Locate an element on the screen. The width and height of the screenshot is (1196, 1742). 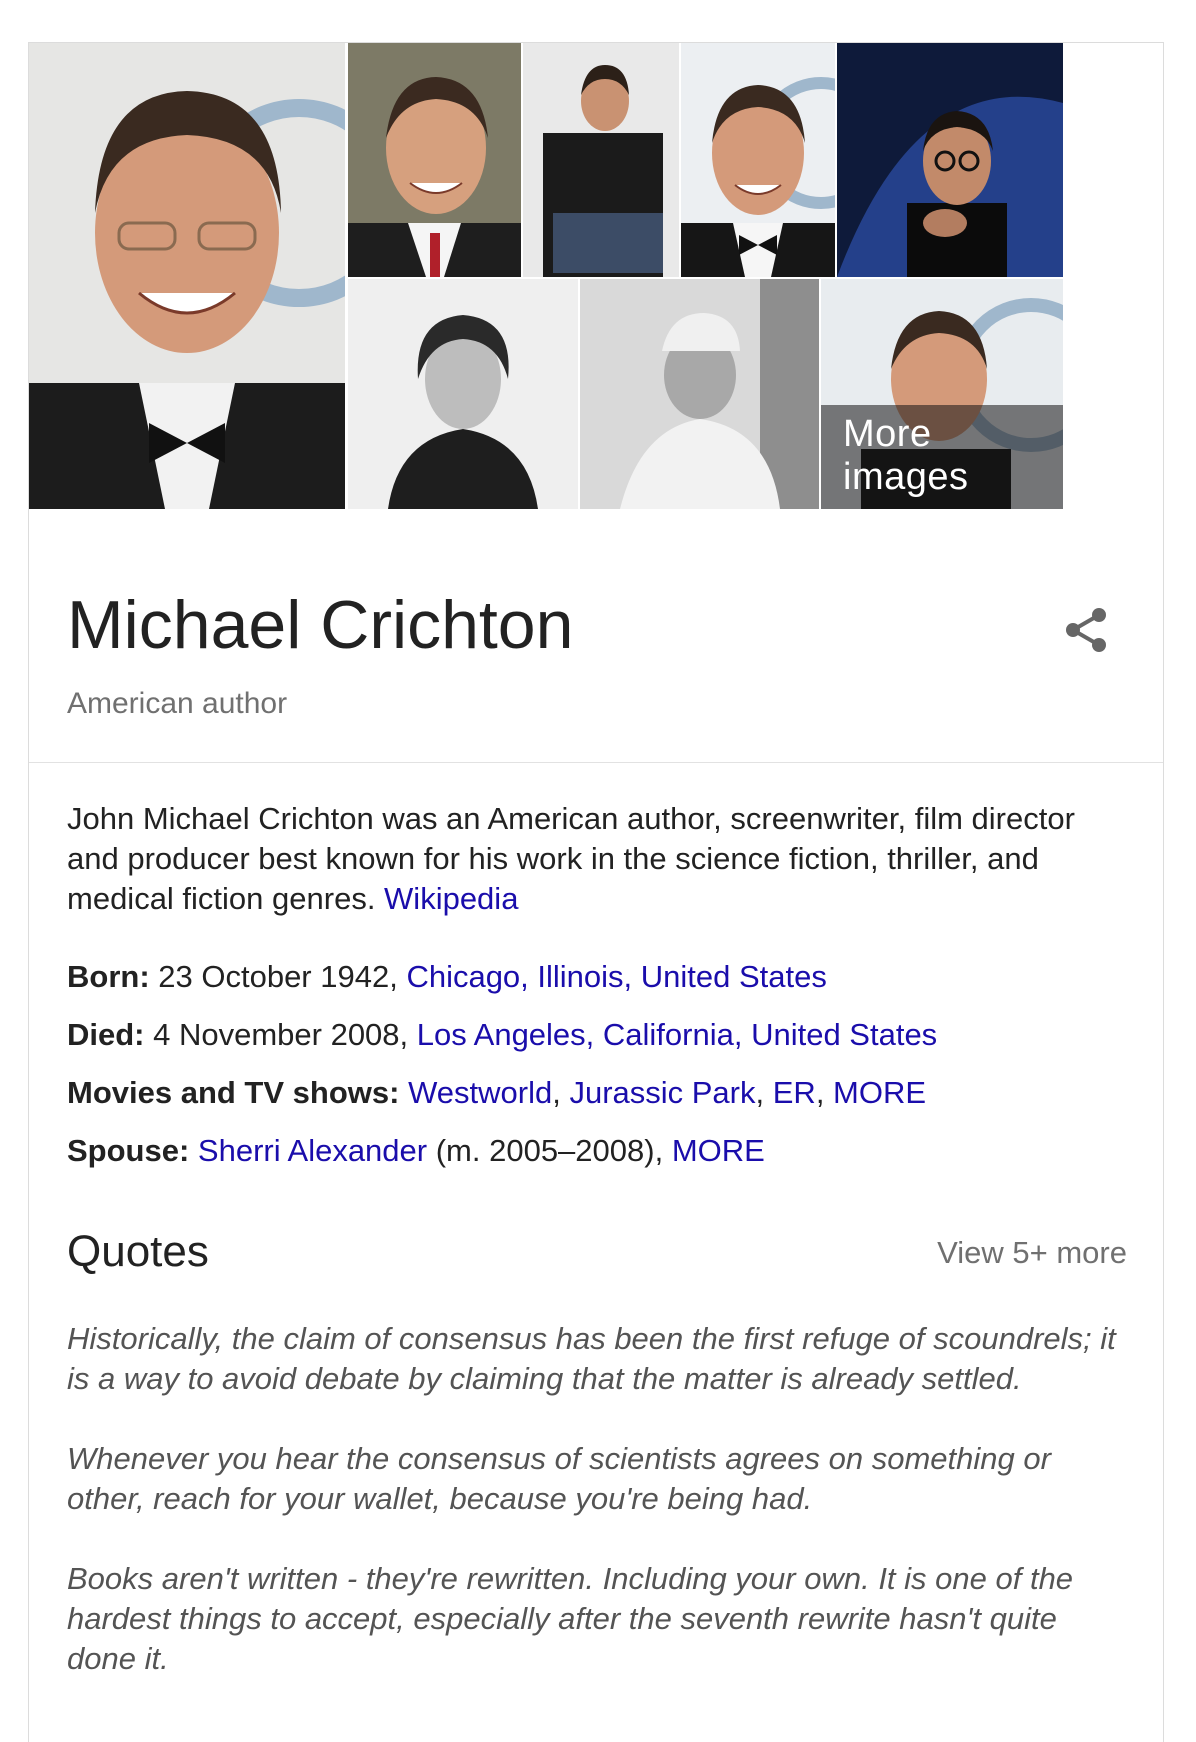
fact-label: Died: is located at coordinates (106, 1034).